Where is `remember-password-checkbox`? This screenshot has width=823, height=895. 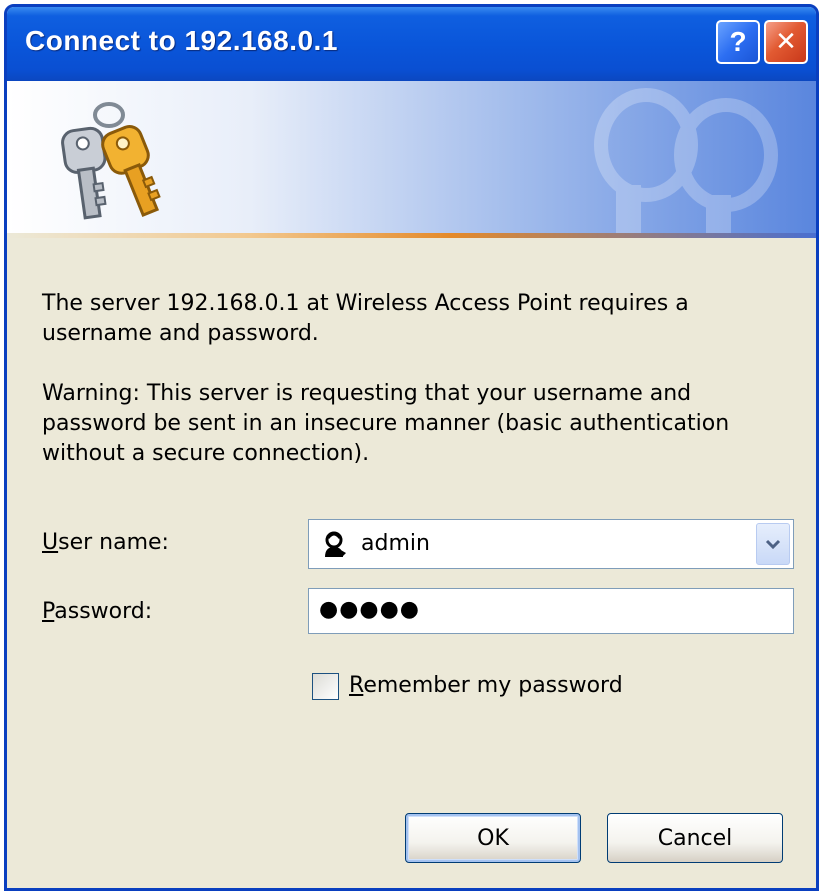 remember-password-checkbox is located at coordinates (325, 686).